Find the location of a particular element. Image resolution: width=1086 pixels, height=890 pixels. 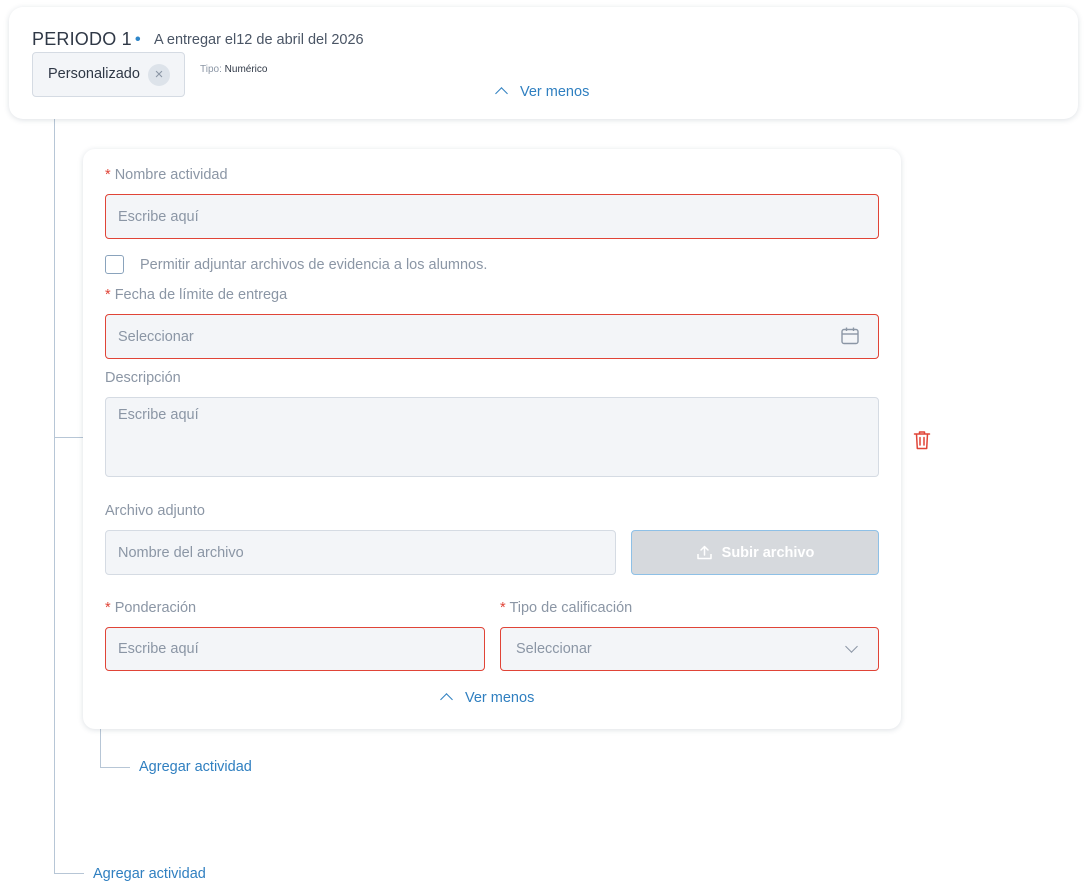

type-label: Tipo: is located at coordinates (211, 69).